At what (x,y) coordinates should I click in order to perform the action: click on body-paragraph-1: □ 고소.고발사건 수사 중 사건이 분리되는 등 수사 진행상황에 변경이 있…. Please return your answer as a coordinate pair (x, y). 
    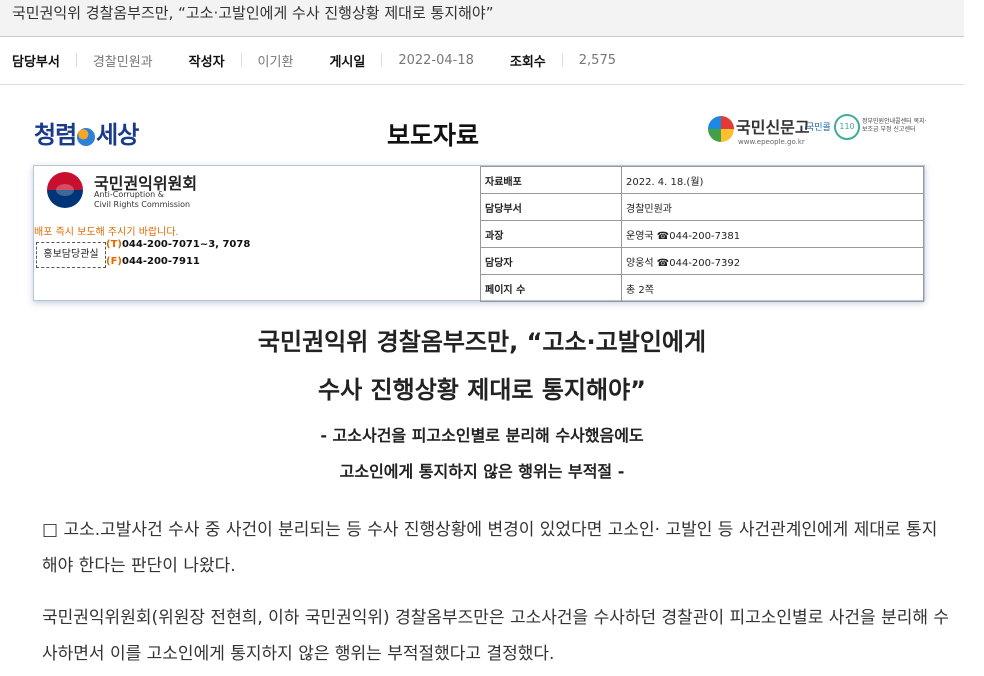
    Looking at the image, I should click on (490, 548).